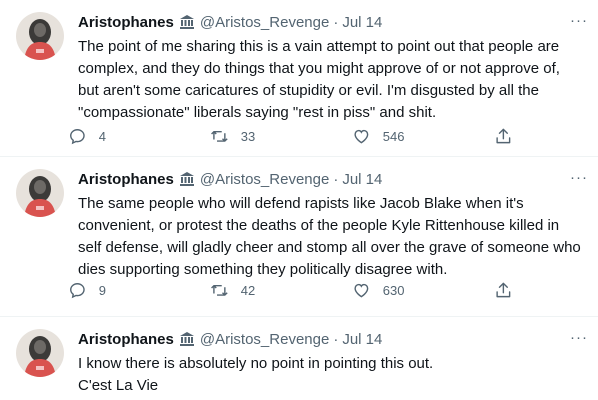  What do you see at coordinates (393, 136) in the screenshot?
I see `like-count: 546` at bounding box center [393, 136].